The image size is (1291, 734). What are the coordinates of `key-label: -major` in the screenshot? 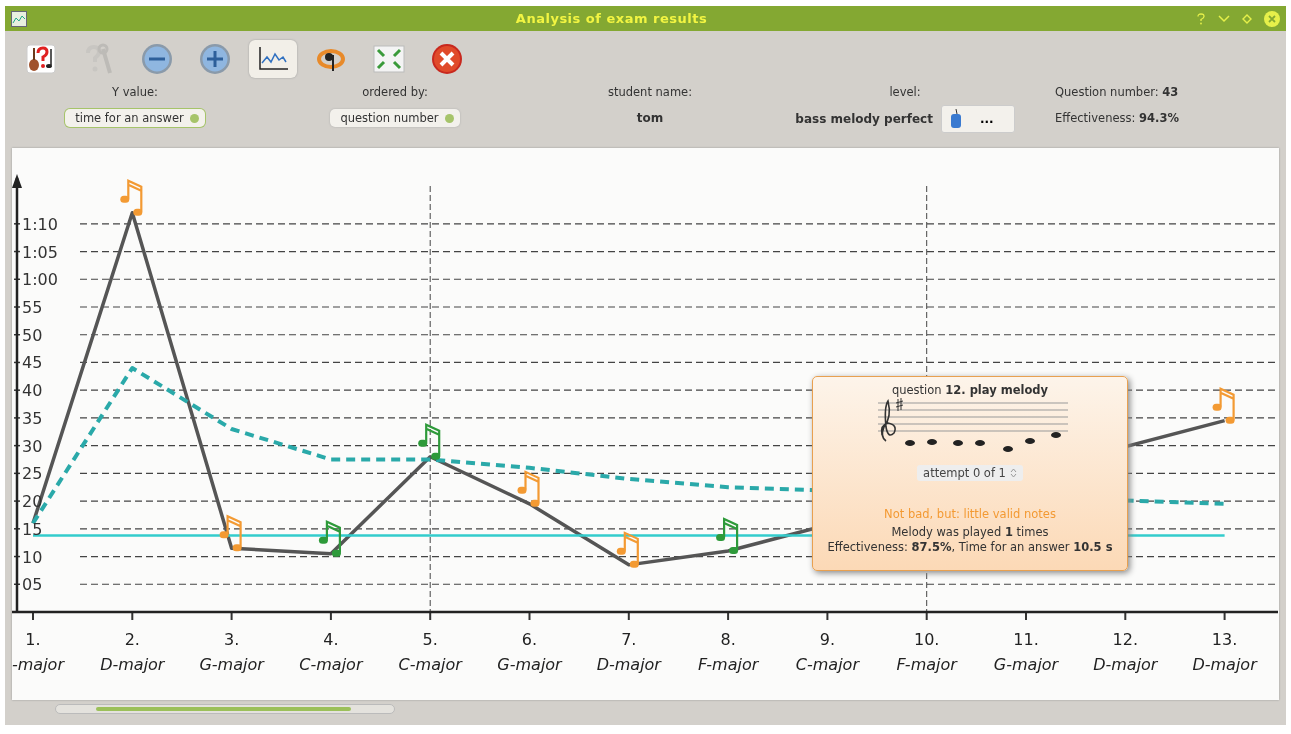 It's located at (38, 664).